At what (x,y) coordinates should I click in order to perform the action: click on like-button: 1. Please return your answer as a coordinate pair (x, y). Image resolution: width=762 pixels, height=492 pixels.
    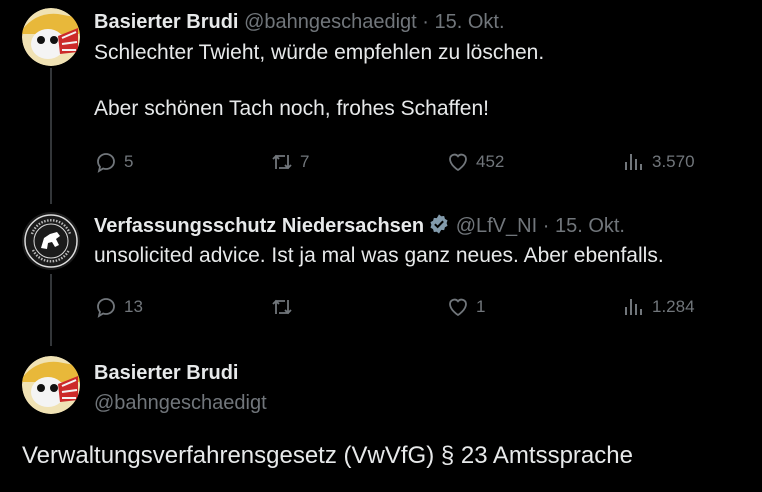
    Looking at the image, I should click on (465, 307).